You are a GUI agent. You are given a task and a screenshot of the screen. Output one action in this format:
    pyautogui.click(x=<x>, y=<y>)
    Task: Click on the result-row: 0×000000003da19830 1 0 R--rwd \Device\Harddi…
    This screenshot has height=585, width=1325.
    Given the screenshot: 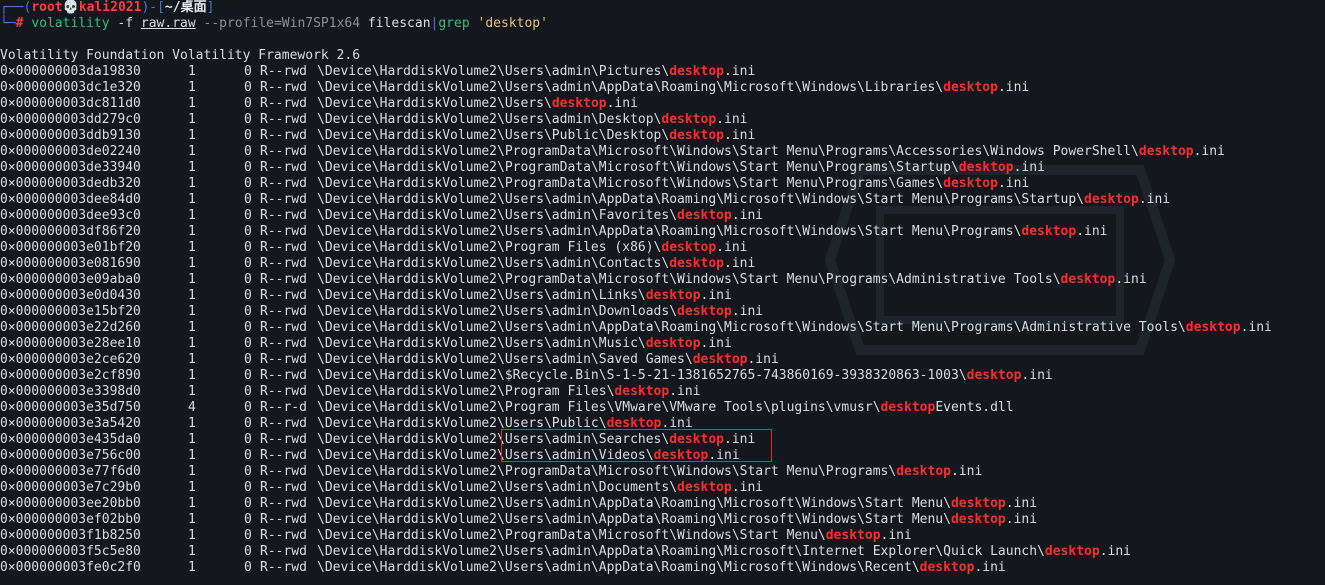 What is the action you would take?
    pyautogui.click(x=662, y=72)
    